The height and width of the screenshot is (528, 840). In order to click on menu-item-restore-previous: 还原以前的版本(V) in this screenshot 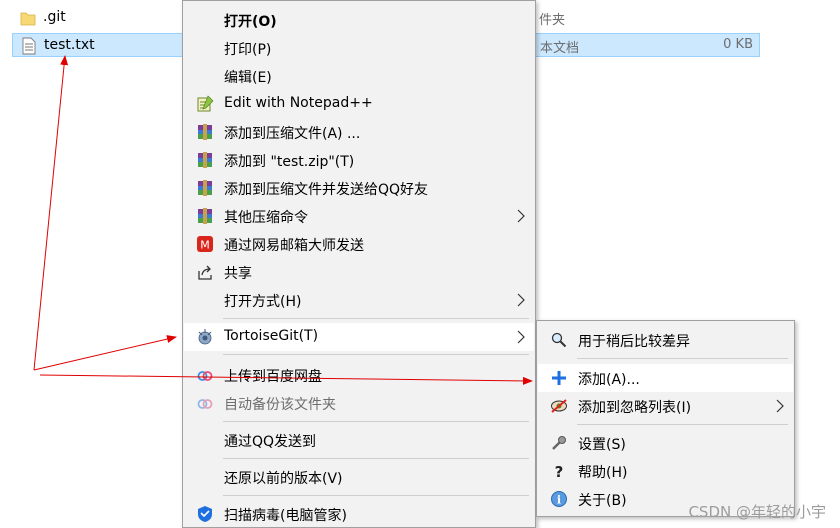, I will do `click(359, 477)`.